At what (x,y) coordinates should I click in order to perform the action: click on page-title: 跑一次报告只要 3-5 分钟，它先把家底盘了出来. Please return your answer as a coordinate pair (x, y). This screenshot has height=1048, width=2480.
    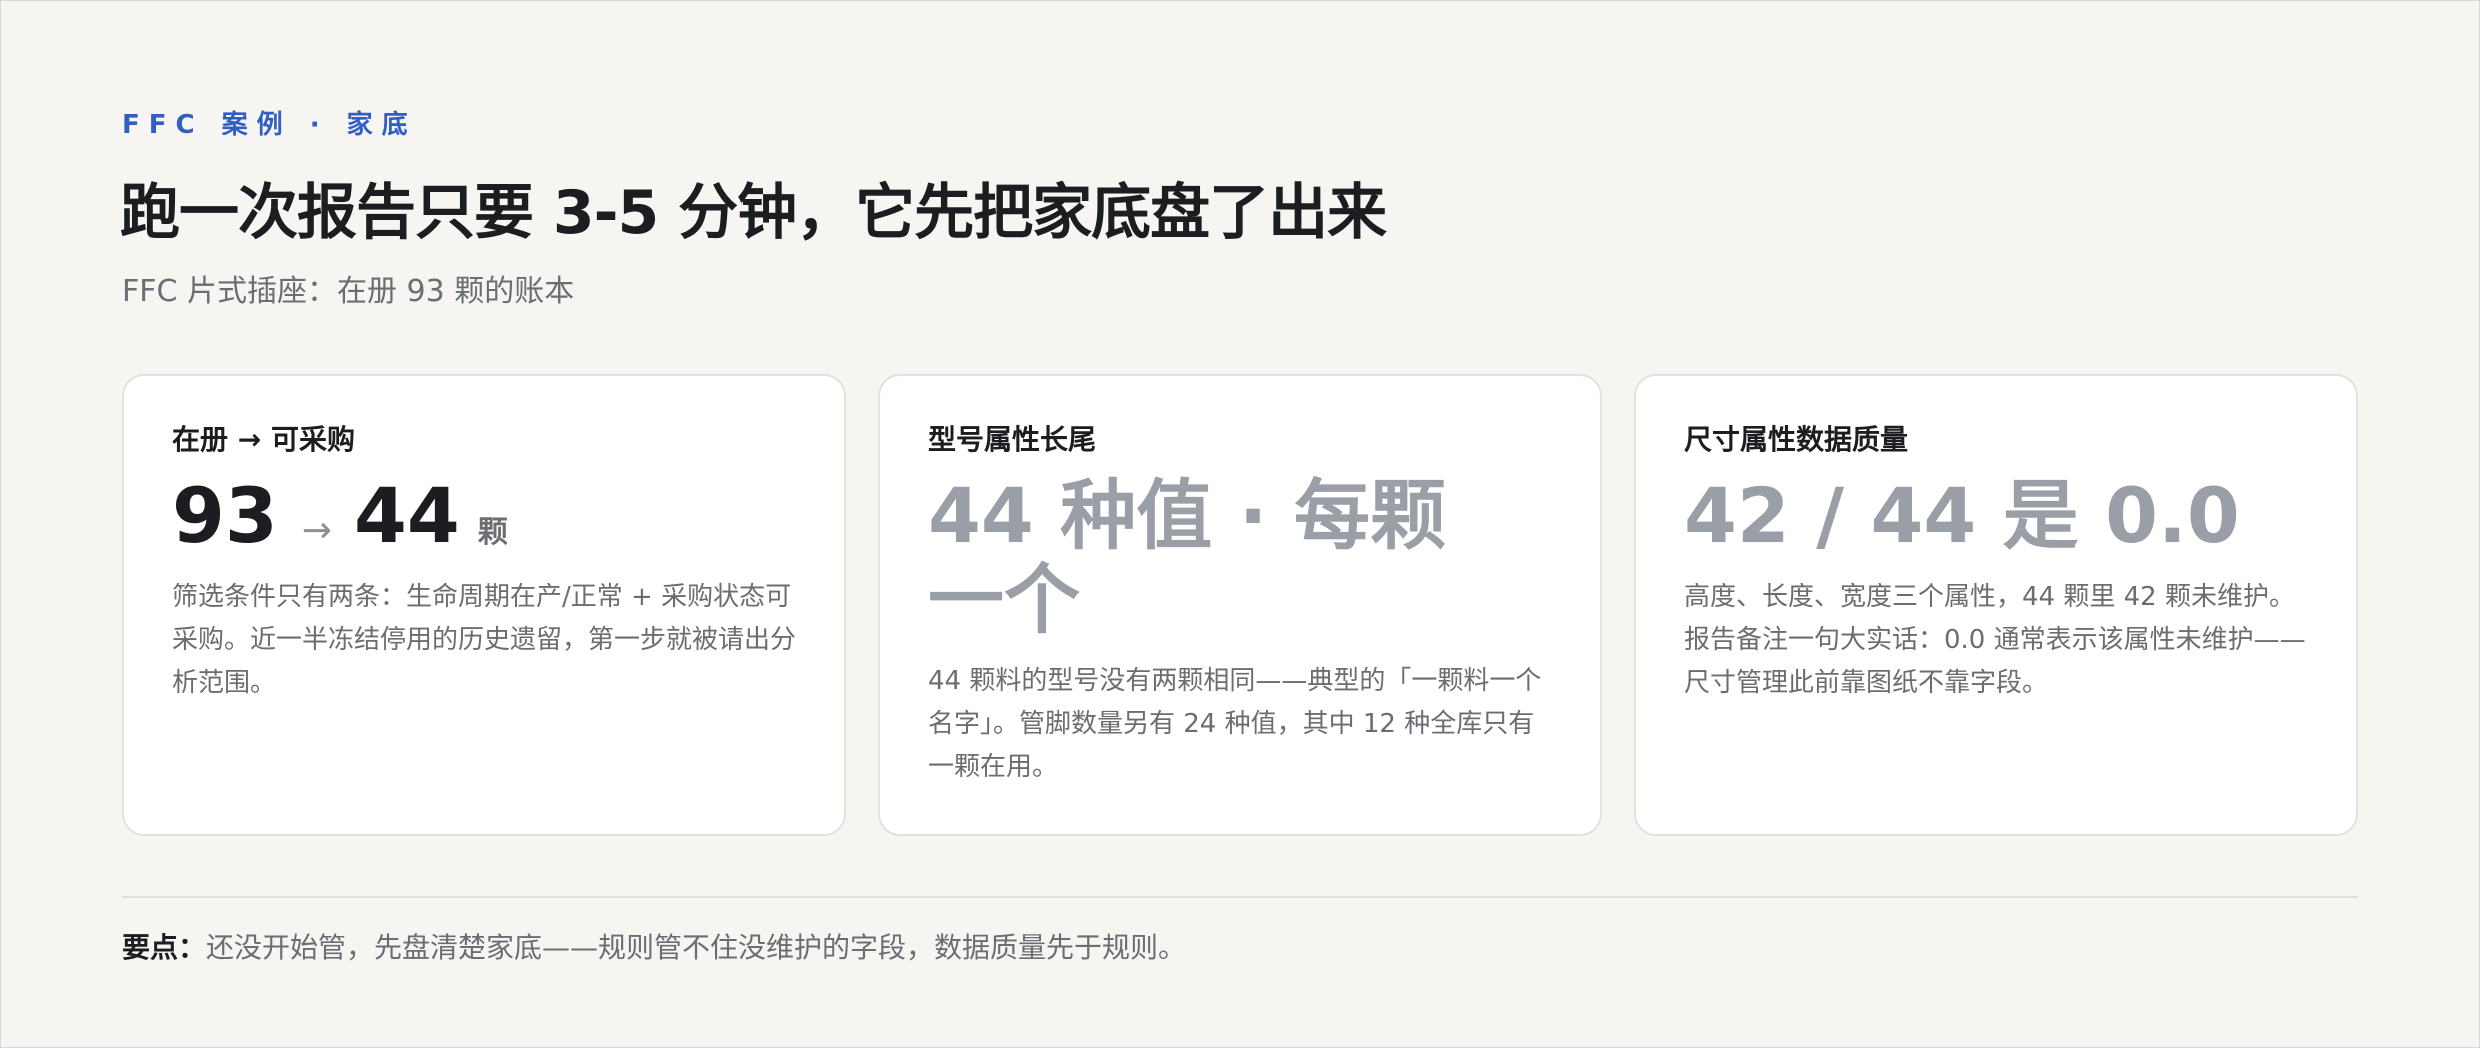
    Looking at the image, I should click on (753, 213).